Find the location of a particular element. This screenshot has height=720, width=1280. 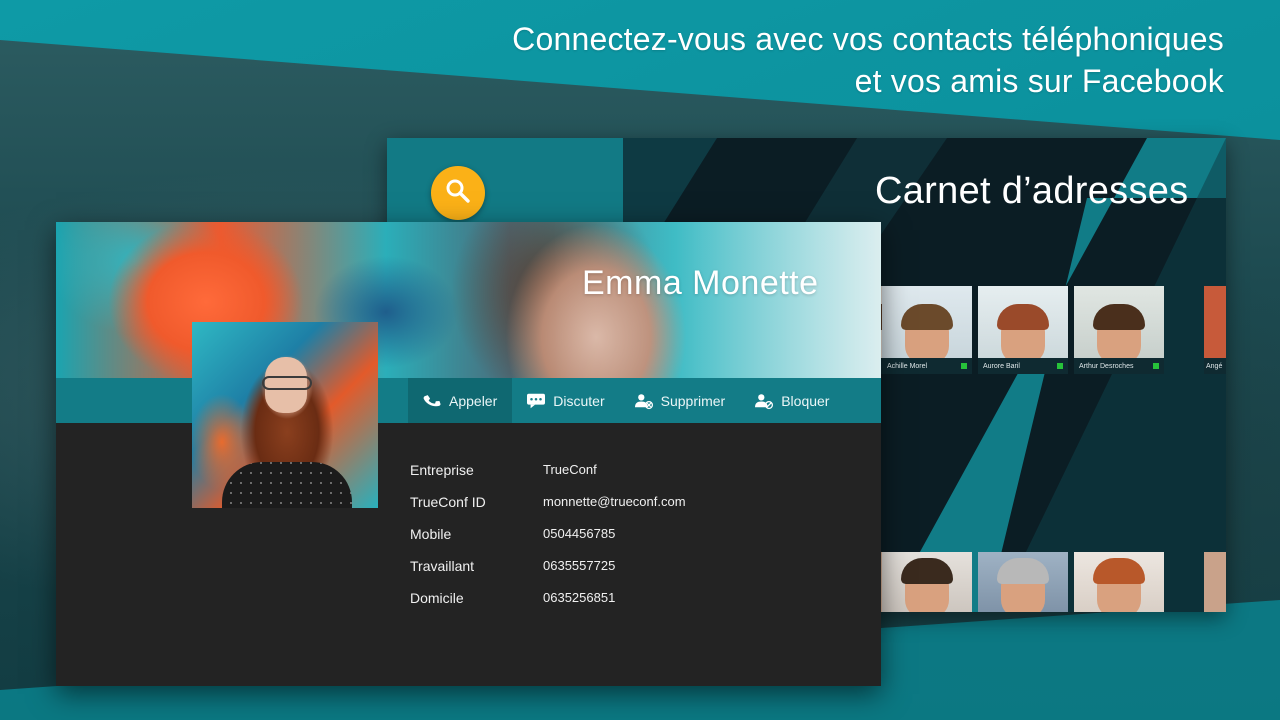

field-value-home-phone: 0635256851 is located at coordinates (579, 597).